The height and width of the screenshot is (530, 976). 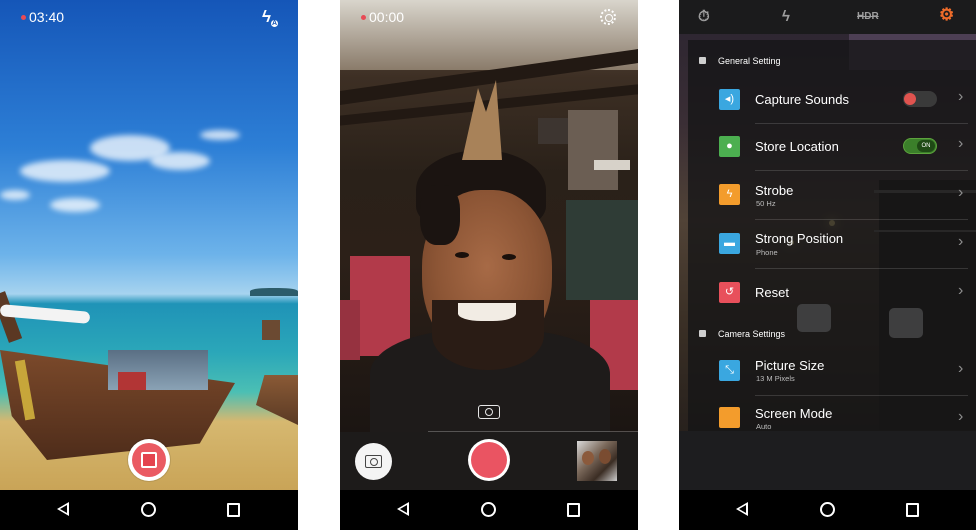 What do you see at coordinates (766, 203) in the screenshot?
I see `setting-value: 50 Hz` at bounding box center [766, 203].